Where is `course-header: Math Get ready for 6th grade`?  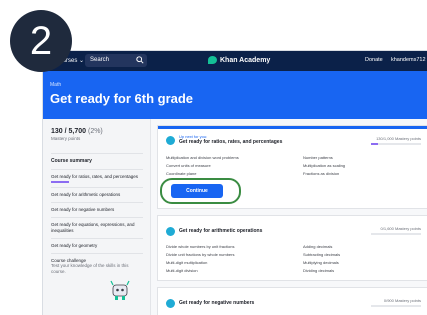 course-header: Math Get ready for 6th grade is located at coordinates (235, 95).